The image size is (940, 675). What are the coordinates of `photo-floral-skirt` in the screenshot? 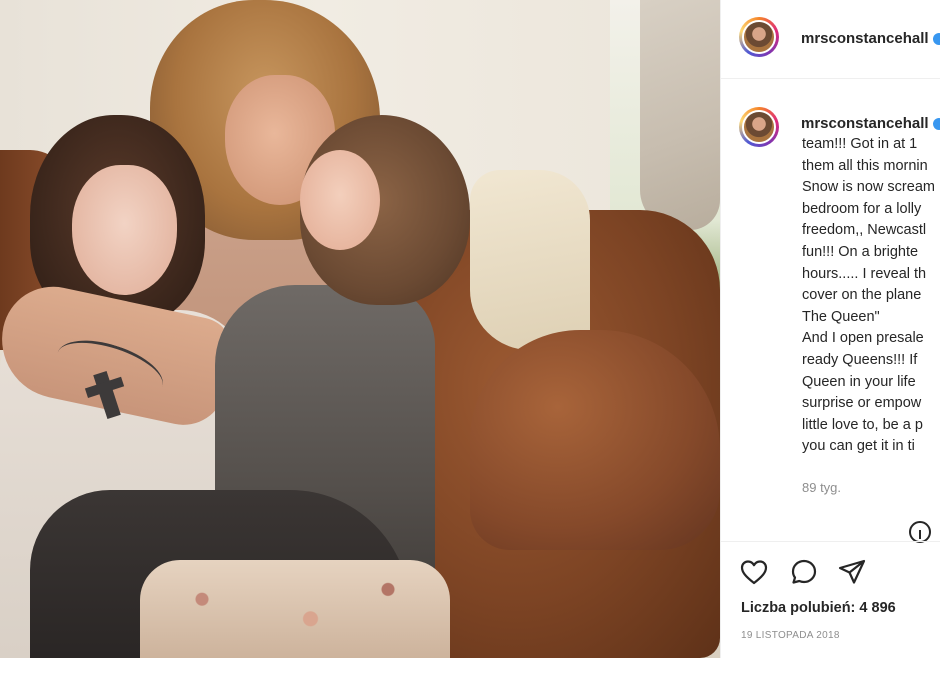 It's located at (295, 609).